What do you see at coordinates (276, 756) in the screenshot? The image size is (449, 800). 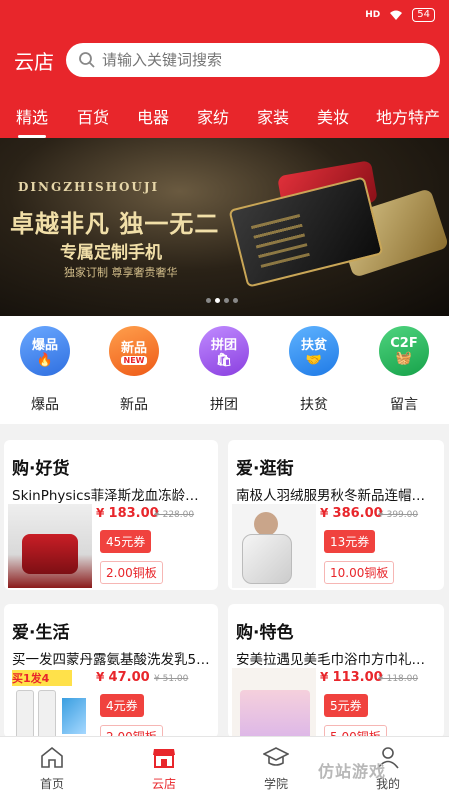 I see `graduation-cap-icon` at bounding box center [276, 756].